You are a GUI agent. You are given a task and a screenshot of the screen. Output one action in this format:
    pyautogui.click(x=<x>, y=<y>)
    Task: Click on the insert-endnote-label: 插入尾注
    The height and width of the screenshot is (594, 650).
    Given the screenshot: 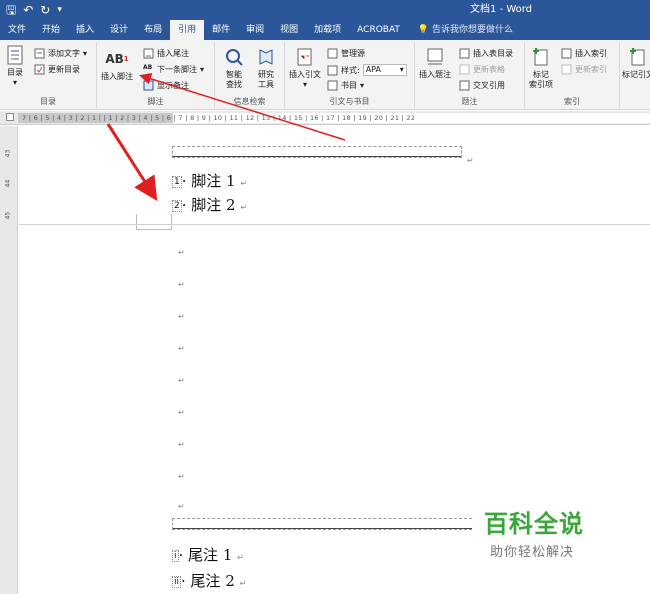 What is the action you would take?
    pyautogui.click(x=173, y=53)
    